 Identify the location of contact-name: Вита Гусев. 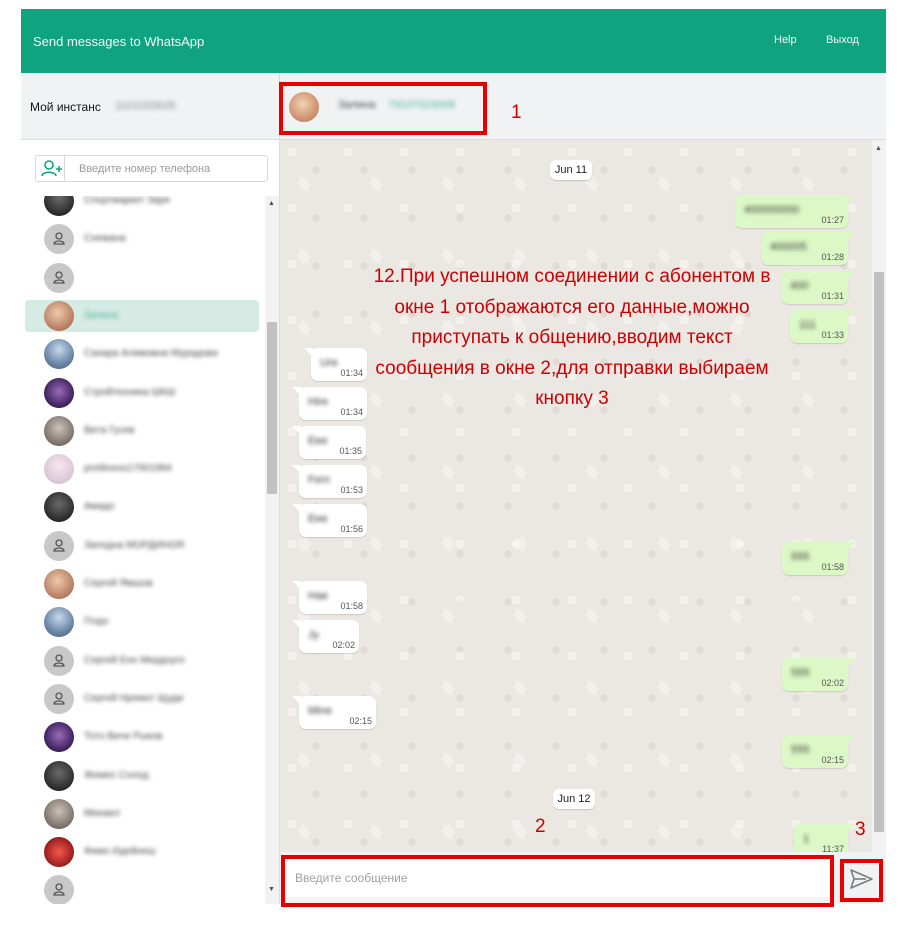
(109, 430).